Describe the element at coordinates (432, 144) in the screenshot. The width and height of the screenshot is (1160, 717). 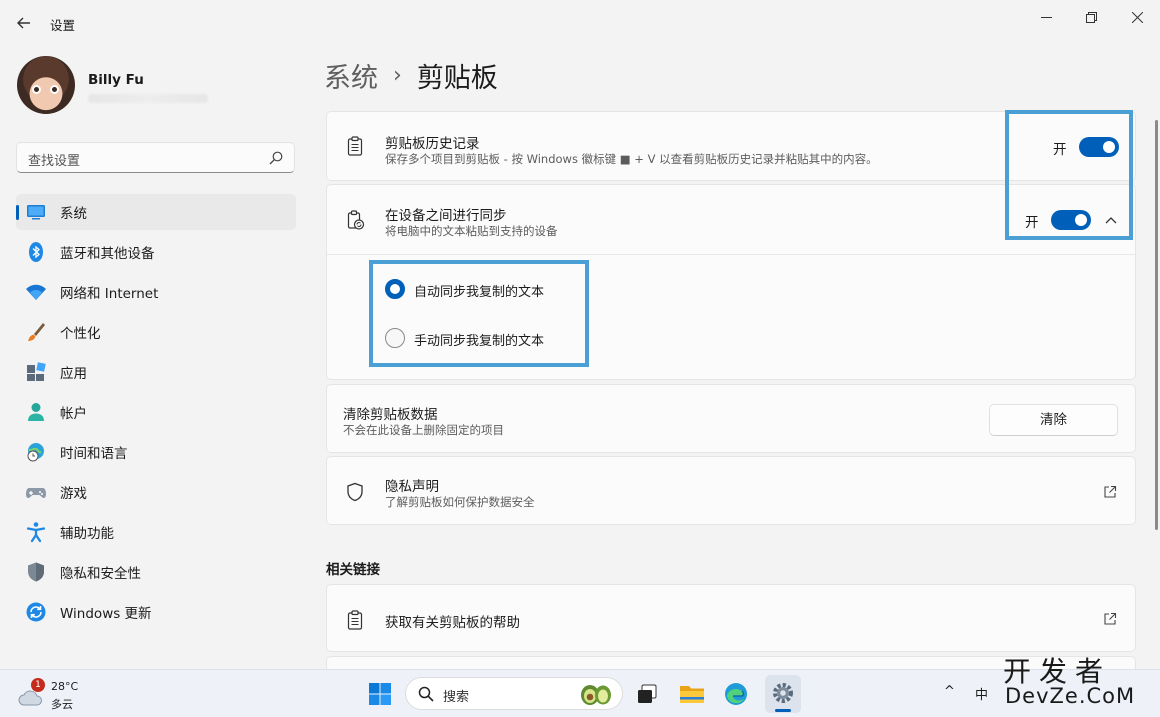
I see `clipboard-history-title: 剪贴板历史记录` at that location.